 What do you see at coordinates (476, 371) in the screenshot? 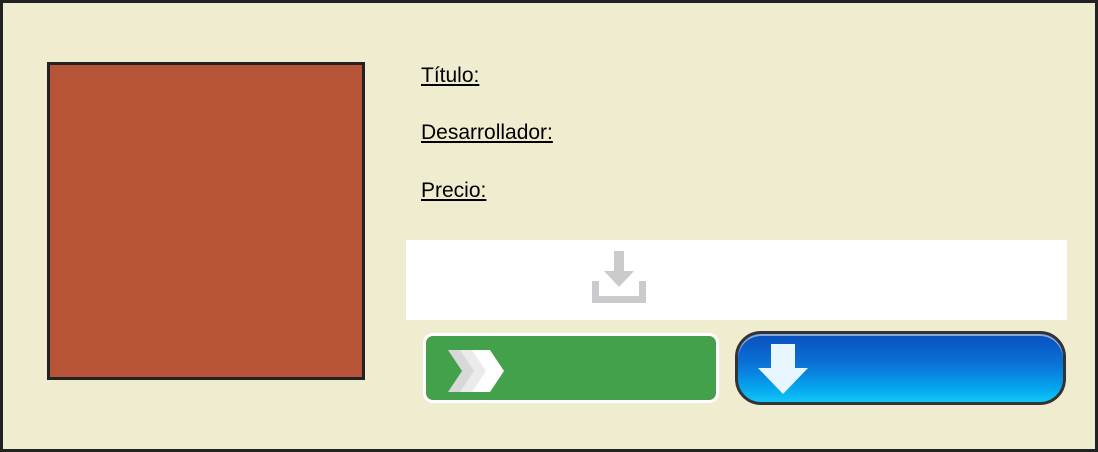
I see `chevrons-right-icon` at bounding box center [476, 371].